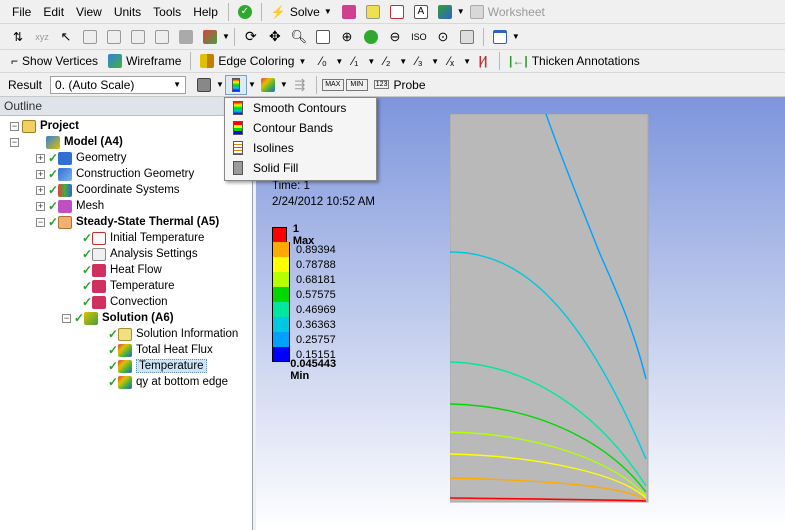 The image size is (785, 530). What do you see at coordinates (128, 286) in the screenshot?
I see `tree-node-temperature-bc: ✓ Temperature` at bounding box center [128, 286].